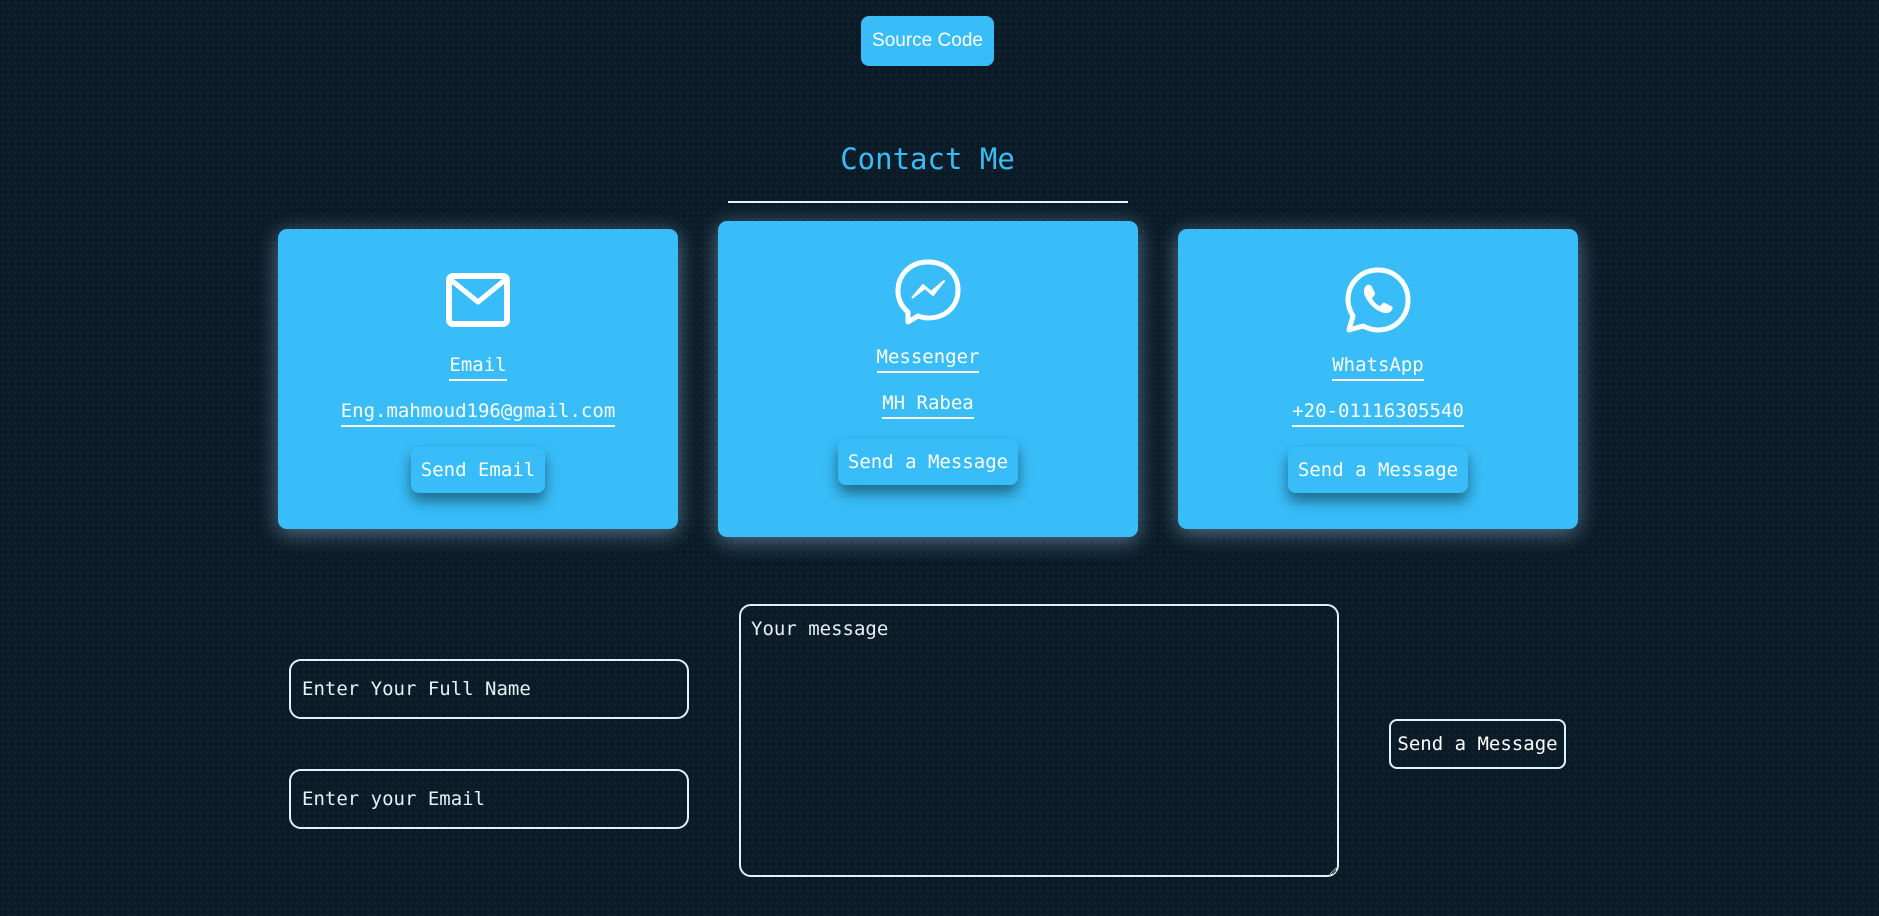 This screenshot has width=1879, height=916. Describe the element at coordinates (1378, 470) in the screenshot. I see `whatsapp-send-button: Send a Message` at that location.